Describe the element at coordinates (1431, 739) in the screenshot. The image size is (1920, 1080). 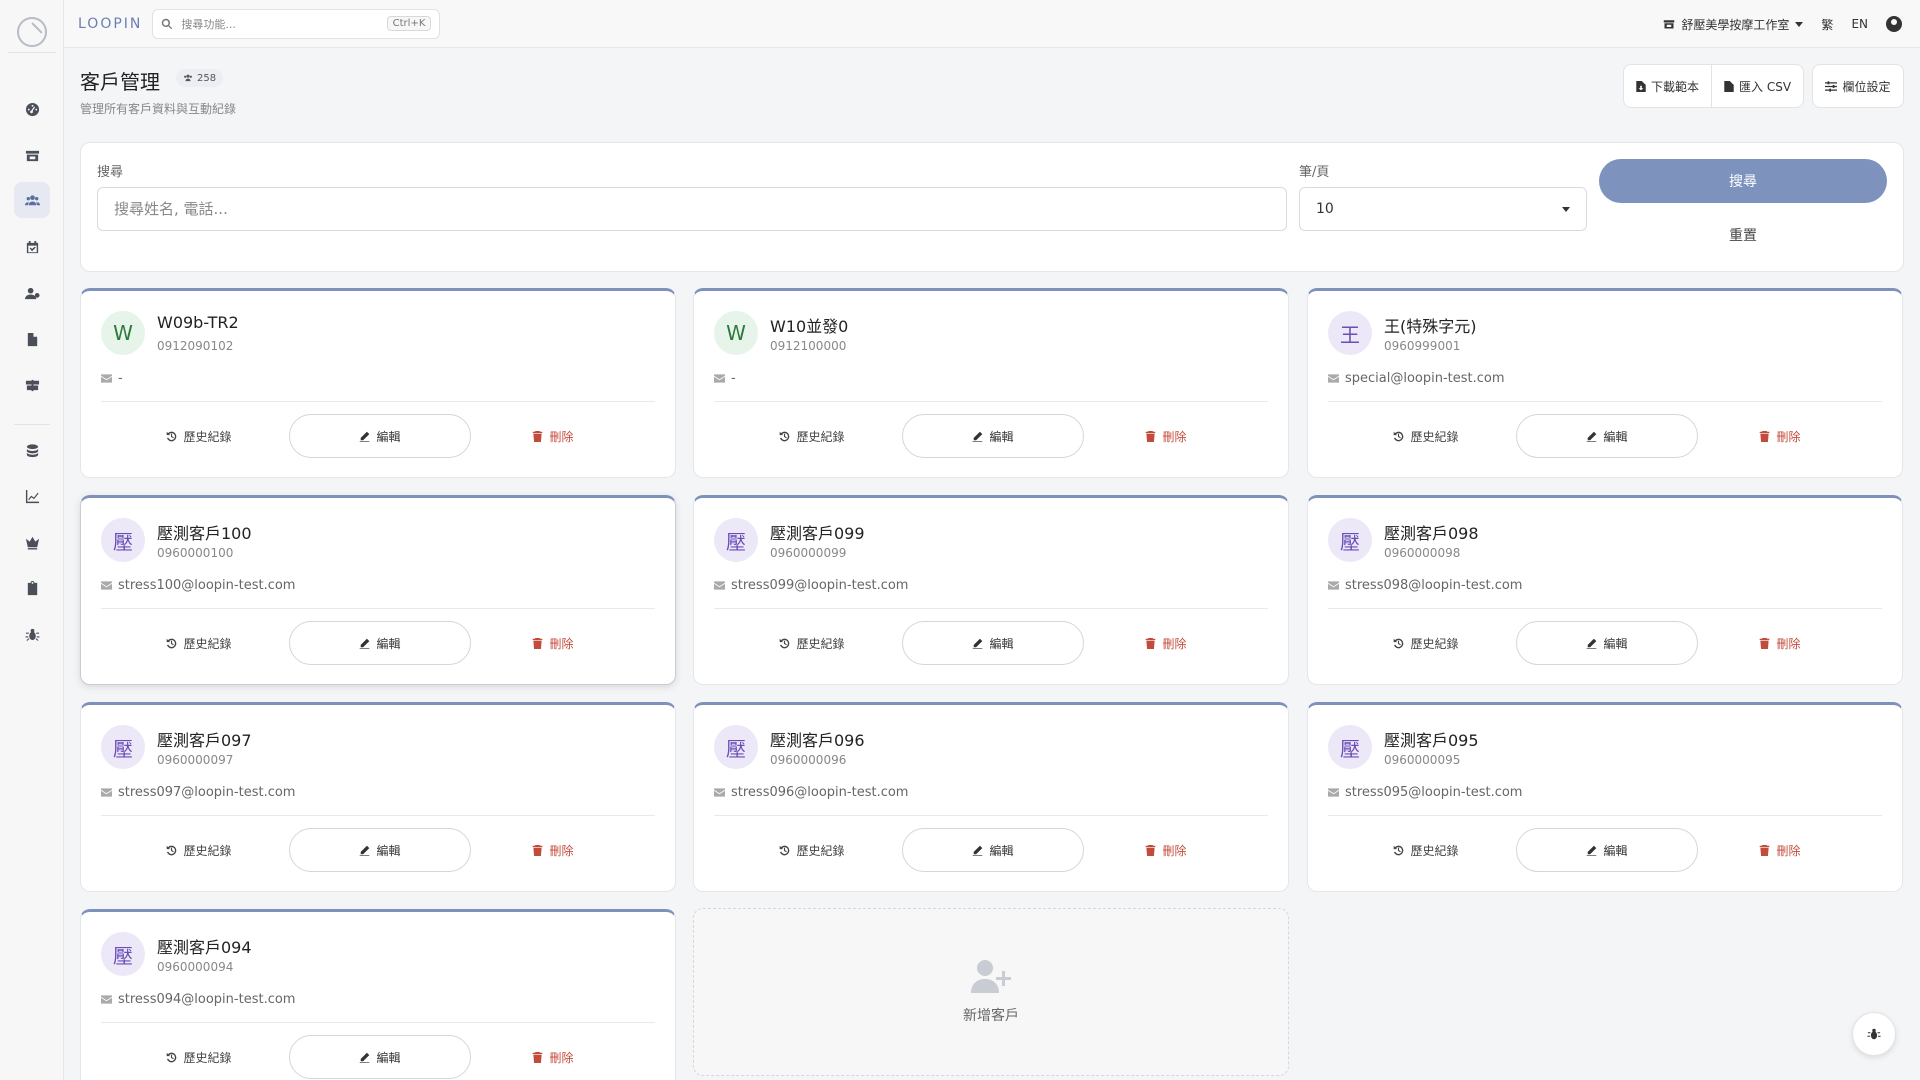
I see `customer-name: 壓測客戶095` at that location.